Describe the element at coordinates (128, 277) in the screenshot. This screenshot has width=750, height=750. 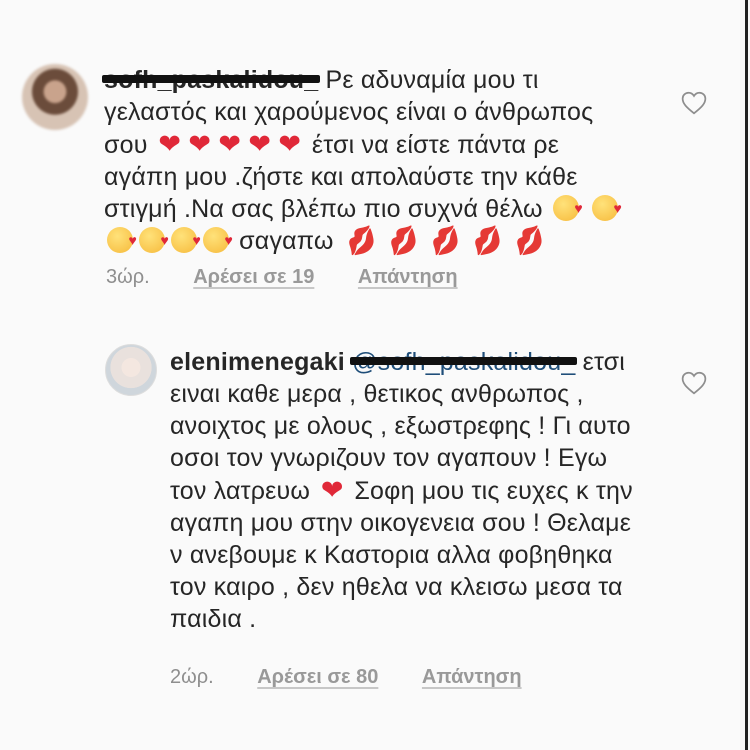
I see `comment-time: 3ώρ.` at that location.